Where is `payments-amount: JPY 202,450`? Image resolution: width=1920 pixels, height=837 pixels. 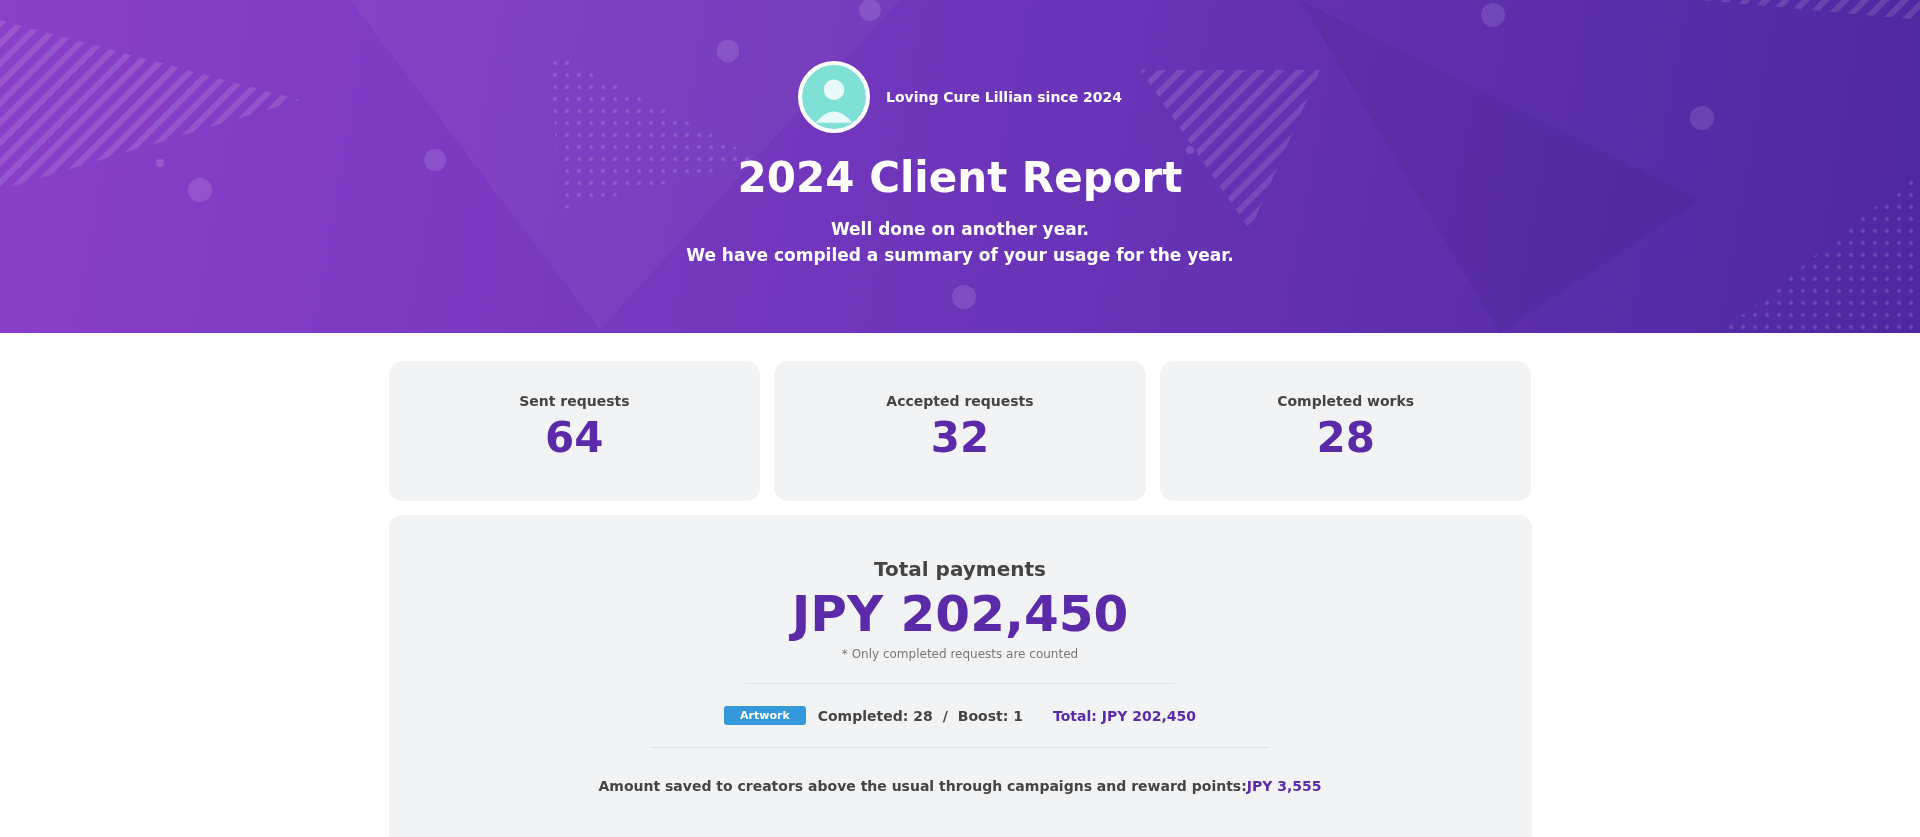 payments-amount: JPY 202,450 is located at coordinates (960, 614).